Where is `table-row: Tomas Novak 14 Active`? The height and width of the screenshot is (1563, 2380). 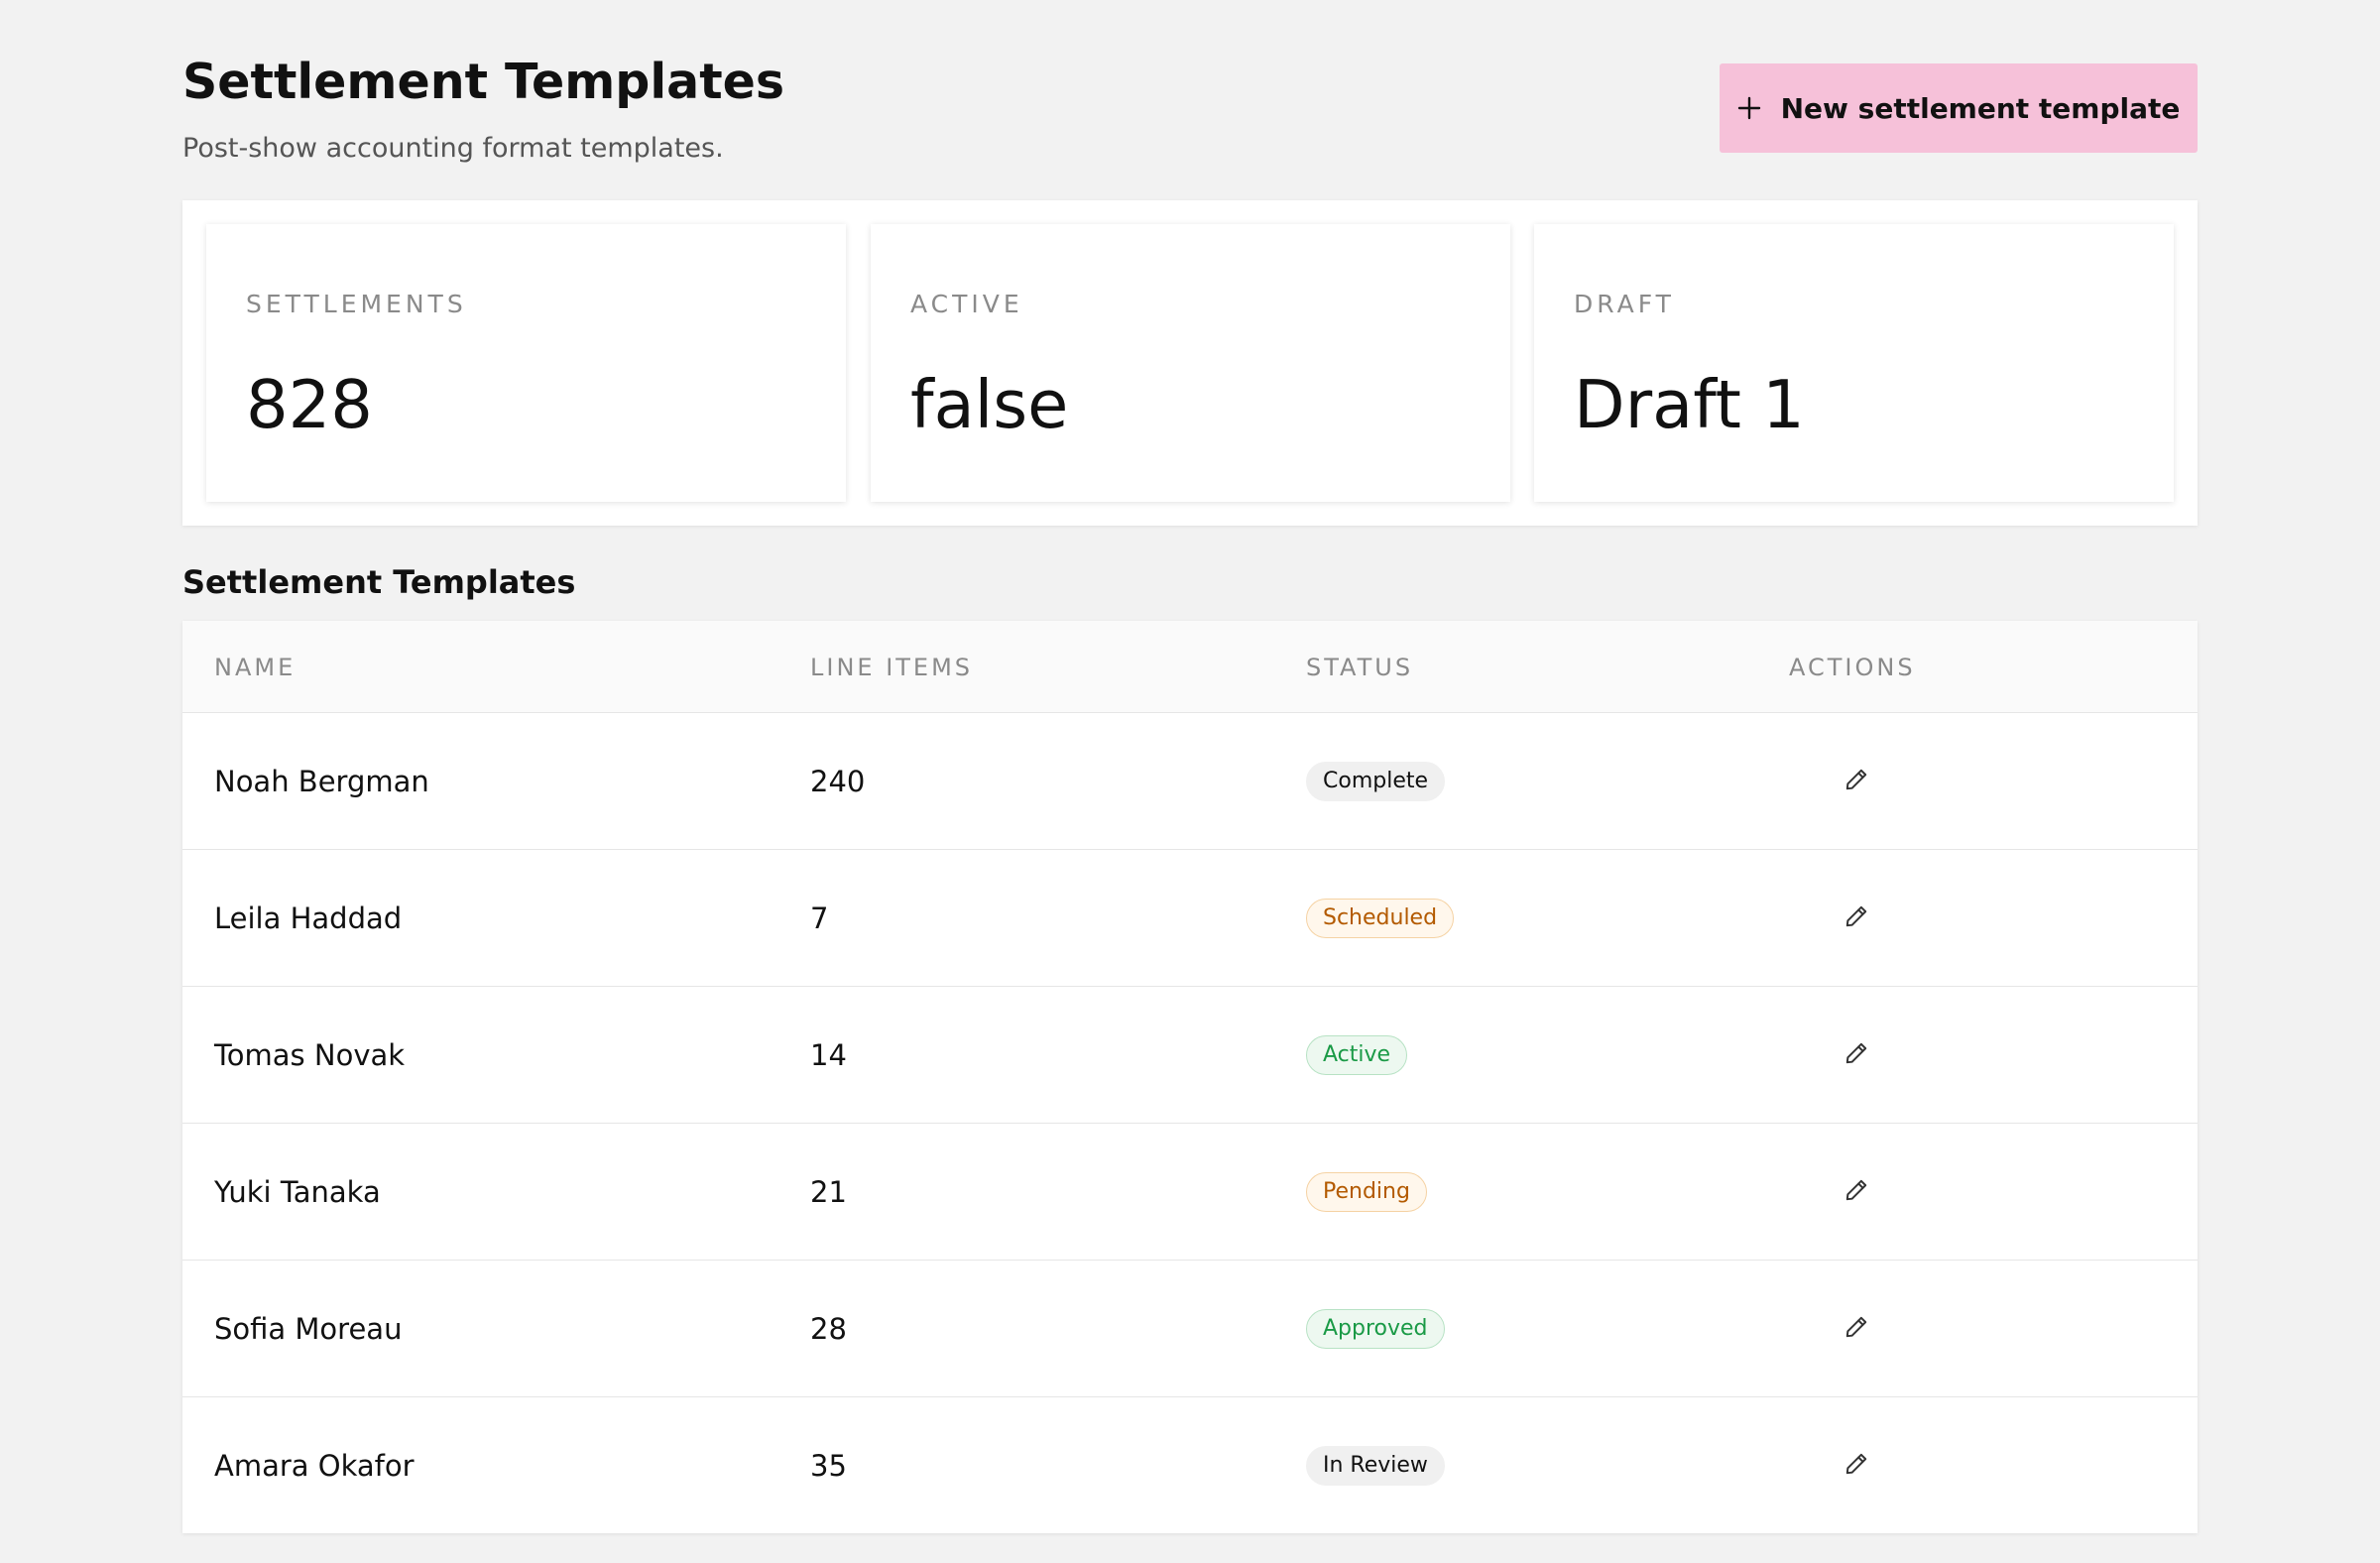
table-row: Tomas Novak 14 Active is located at coordinates (1190, 1054).